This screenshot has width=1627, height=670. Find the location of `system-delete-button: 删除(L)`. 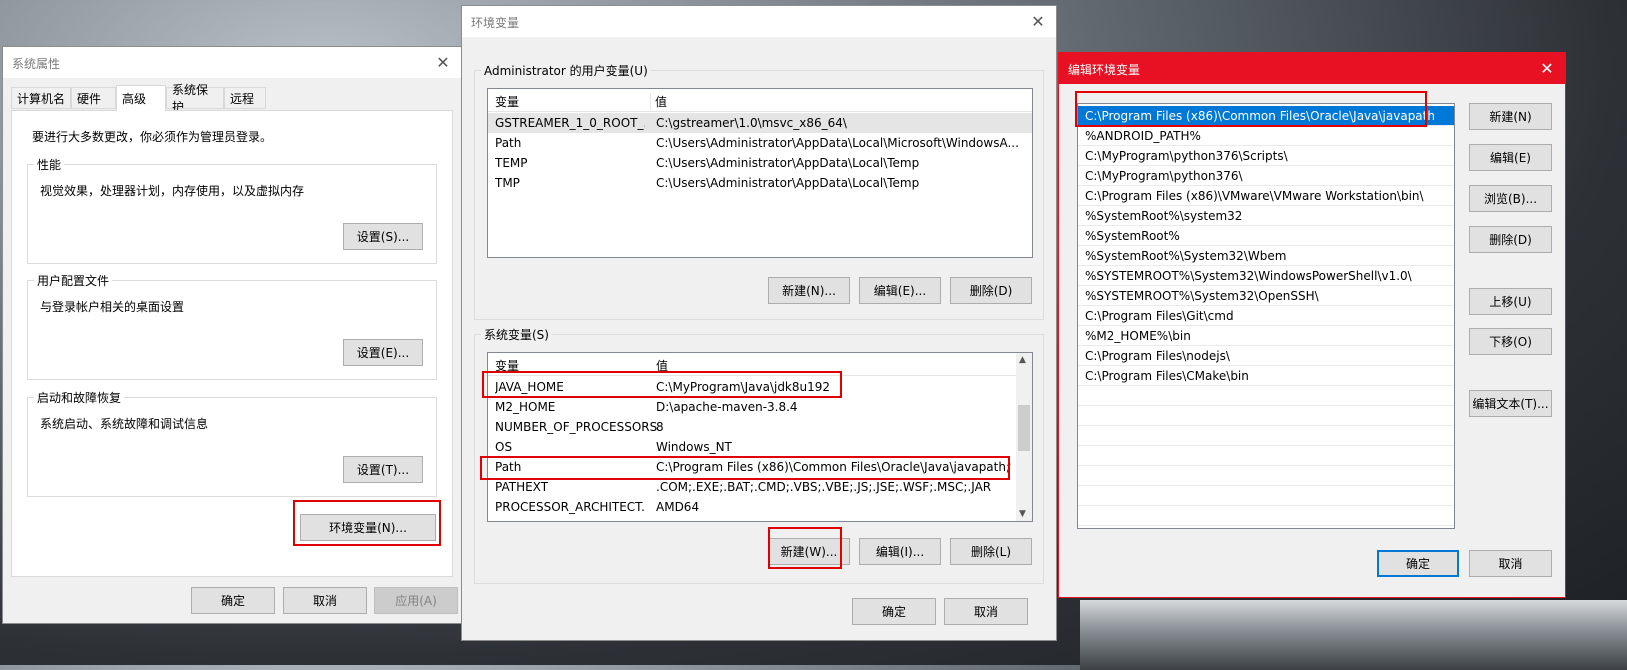

system-delete-button: 删除(L) is located at coordinates (991, 551).